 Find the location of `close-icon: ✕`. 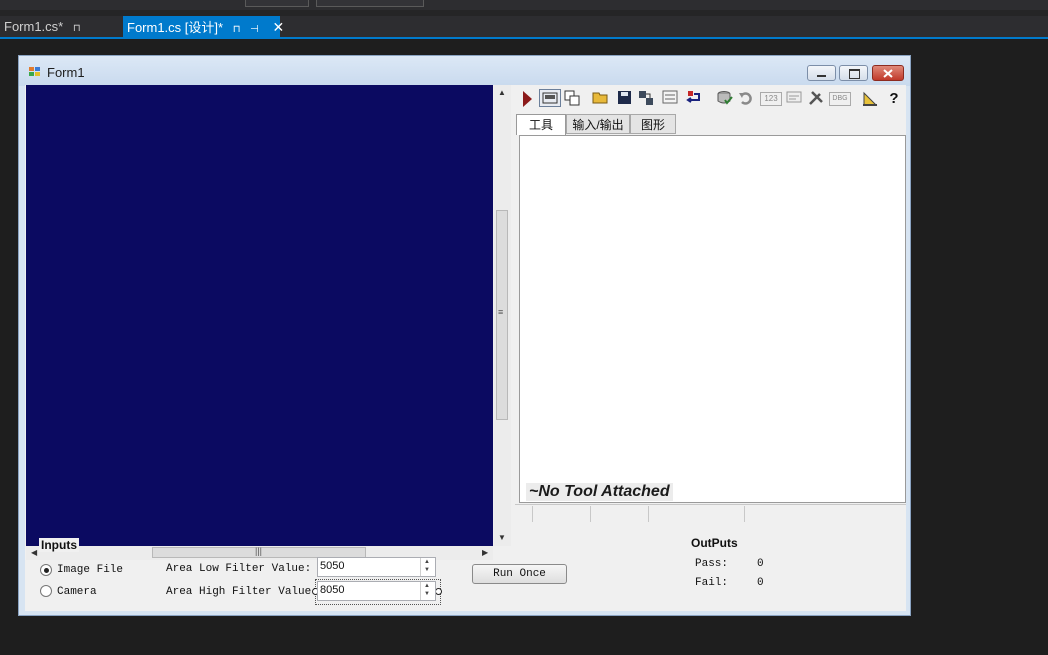

close-icon: ✕ is located at coordinates (278, 27).